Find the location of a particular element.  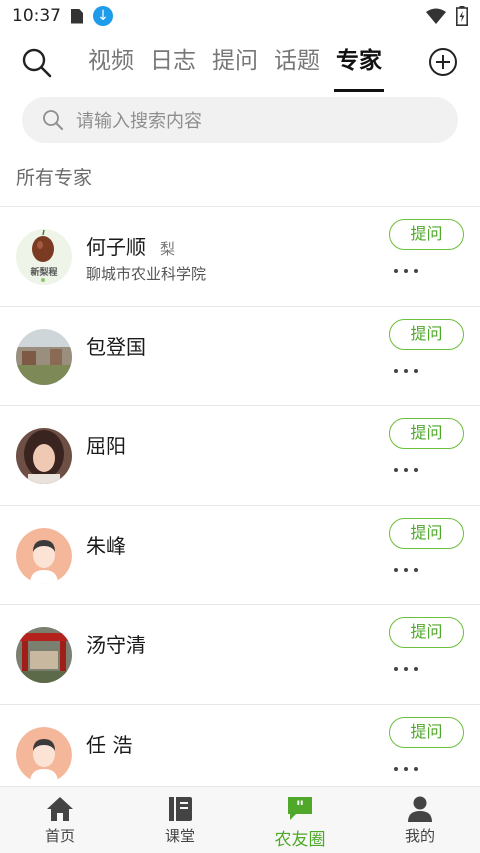

tab-bar: 视频 日志 提问 话题 专家 is located at coordinates (243, 62).